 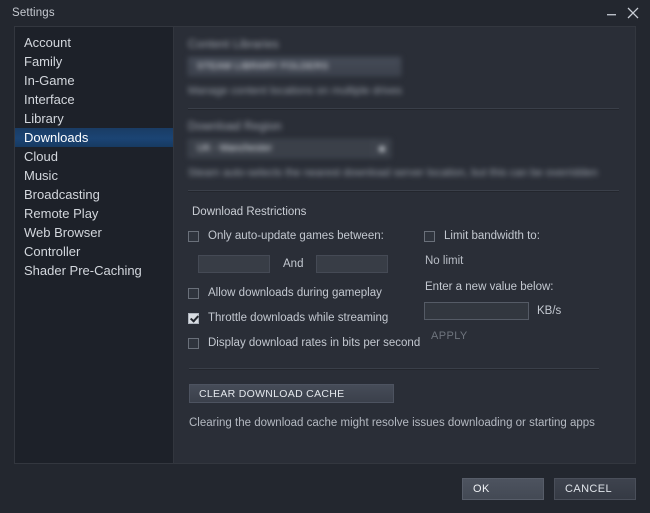 I want to click on sidebar-item-account: Account, so click(x=94, y=42).